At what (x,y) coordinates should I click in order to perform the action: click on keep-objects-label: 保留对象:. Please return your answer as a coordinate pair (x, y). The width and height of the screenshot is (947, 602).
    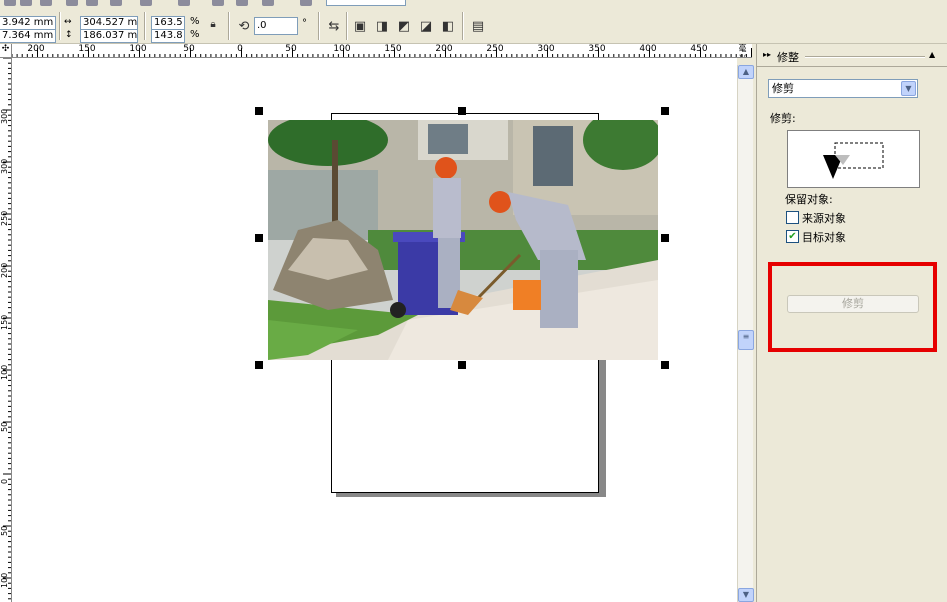
    Looking at the image, I should click on (809, 199).